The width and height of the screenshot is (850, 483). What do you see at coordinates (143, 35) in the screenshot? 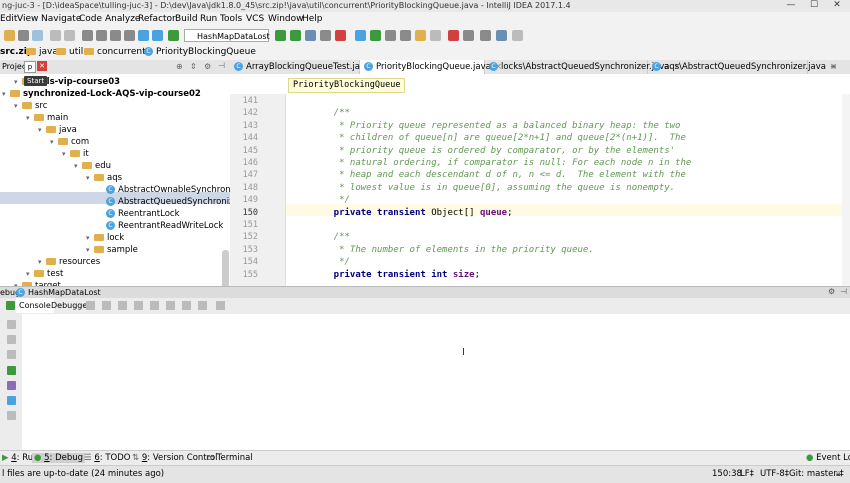
I see `back-icon` at bounding box center [143, 35].